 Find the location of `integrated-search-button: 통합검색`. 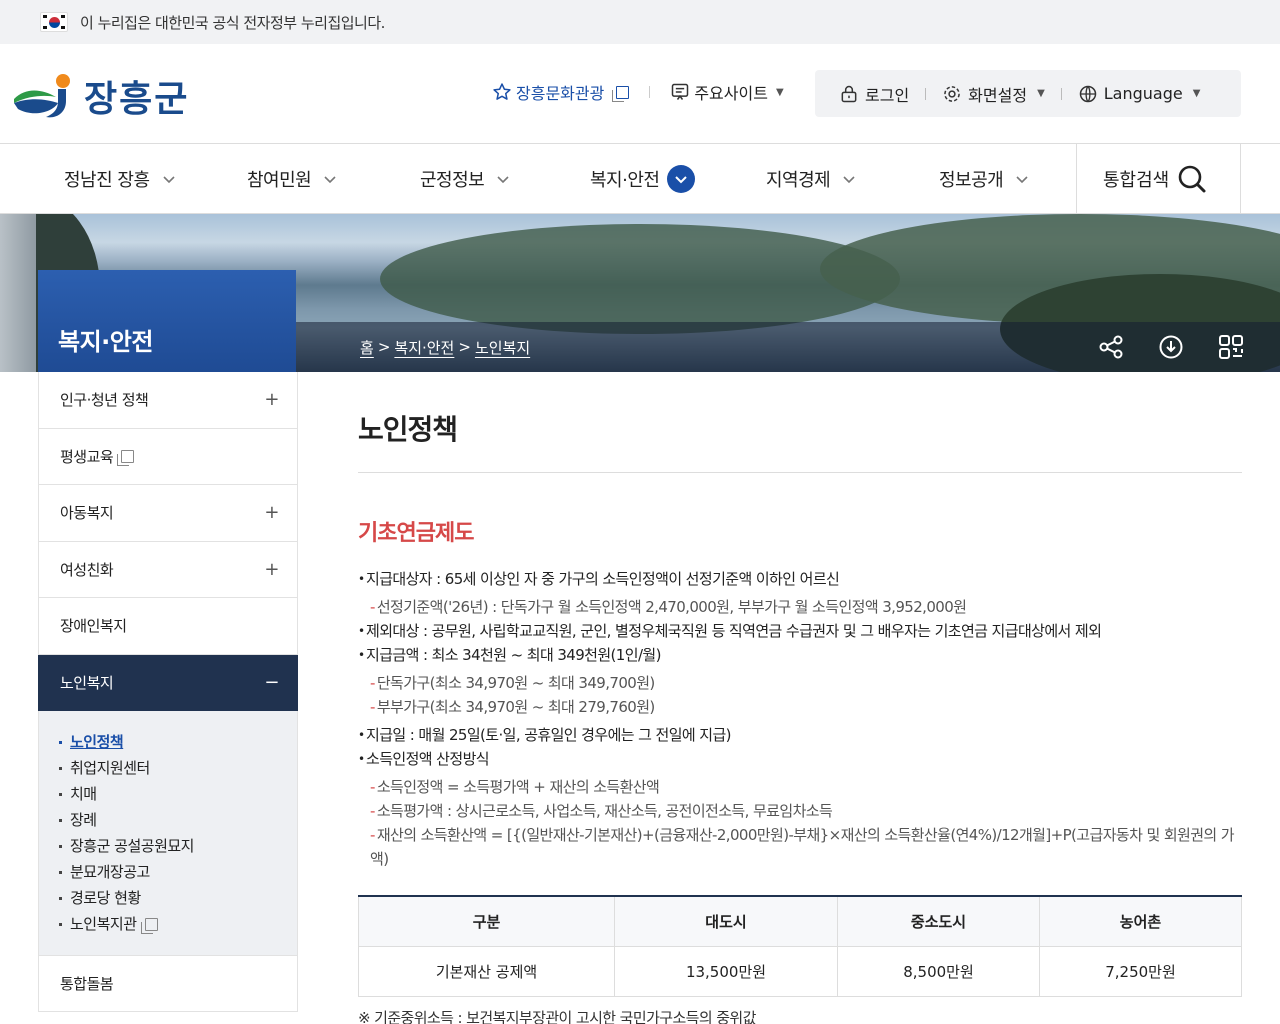

integrated-search-button: 통합검색 is located at coordinates (1158, 179).